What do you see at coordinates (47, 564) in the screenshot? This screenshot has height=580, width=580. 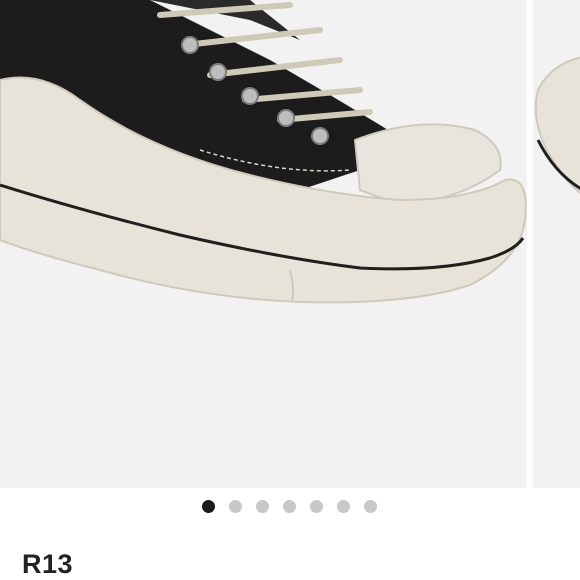 I see `brand-name: R13` at bounding box center [47, 564].